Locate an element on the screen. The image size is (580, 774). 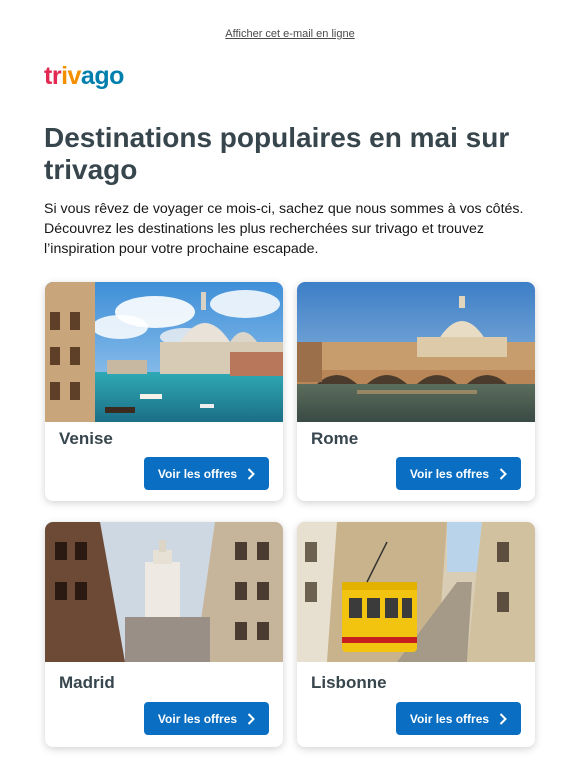
card-city-name: Venise is located at coordinates (86, 438).